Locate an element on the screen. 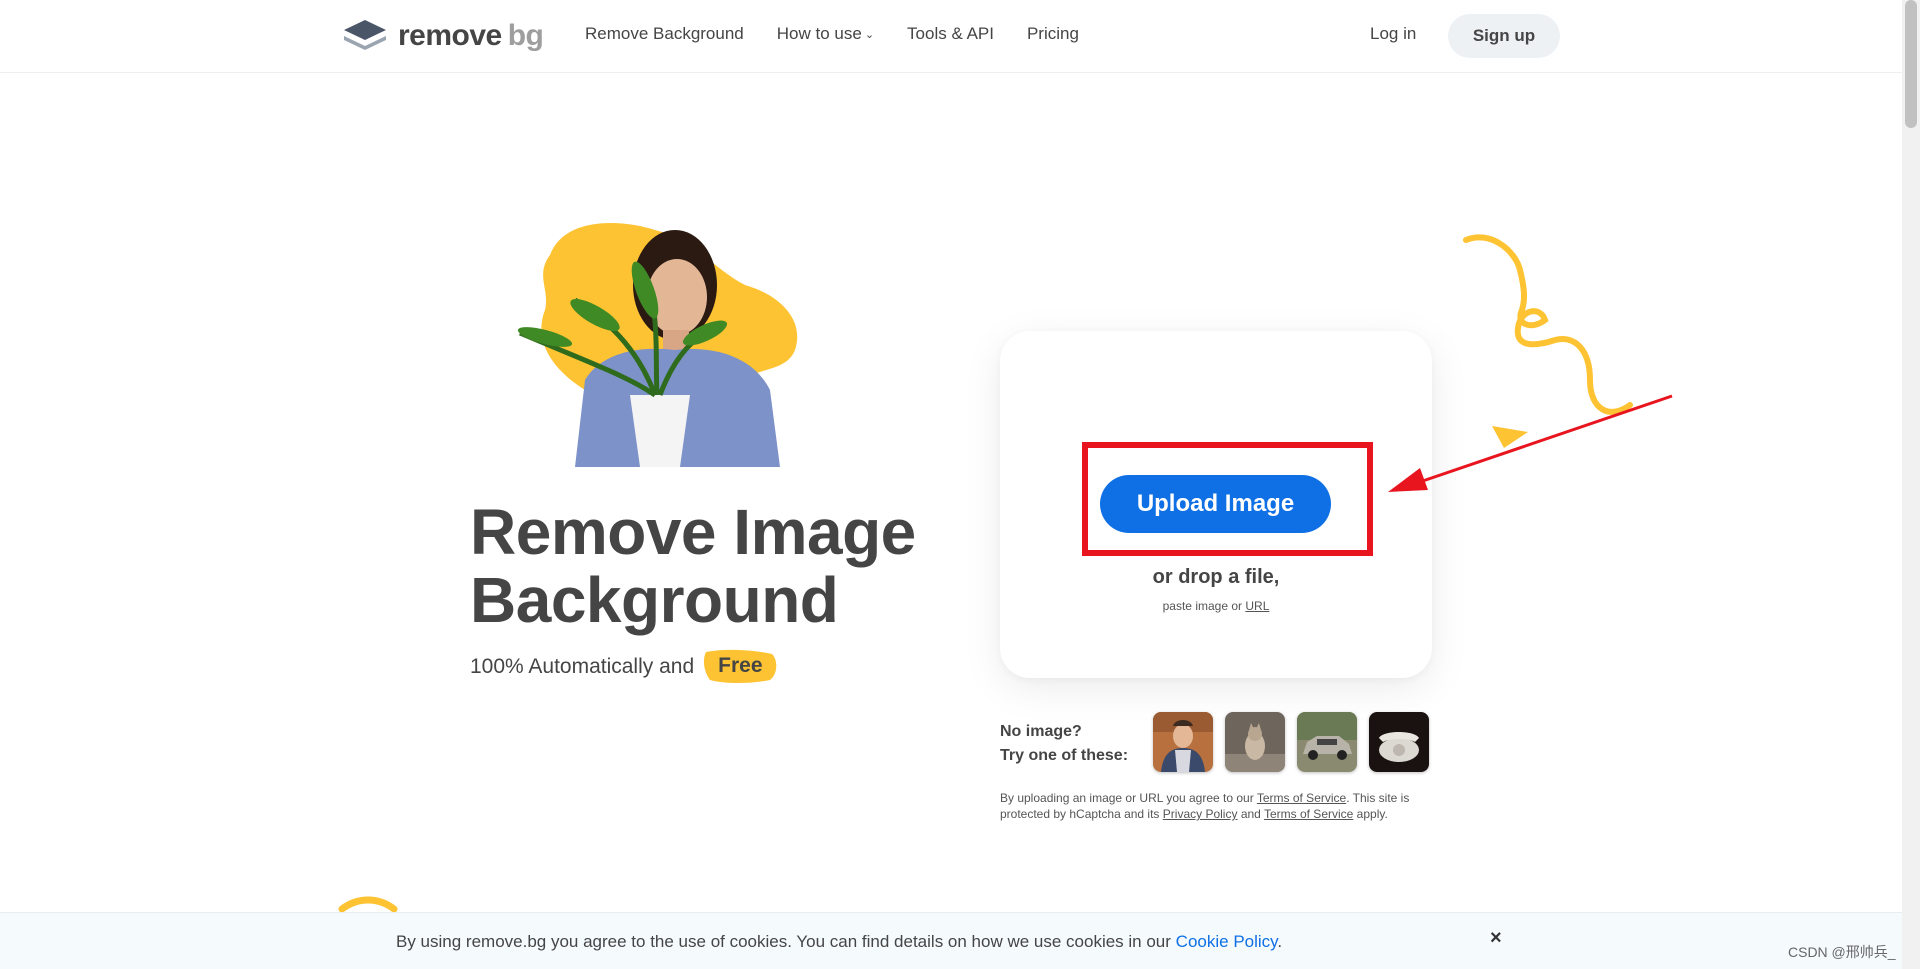 Image resolution: width=1920 pixels, height=969 pixels. hero-title: Remove Image Background is located at coordinates (693, 566).